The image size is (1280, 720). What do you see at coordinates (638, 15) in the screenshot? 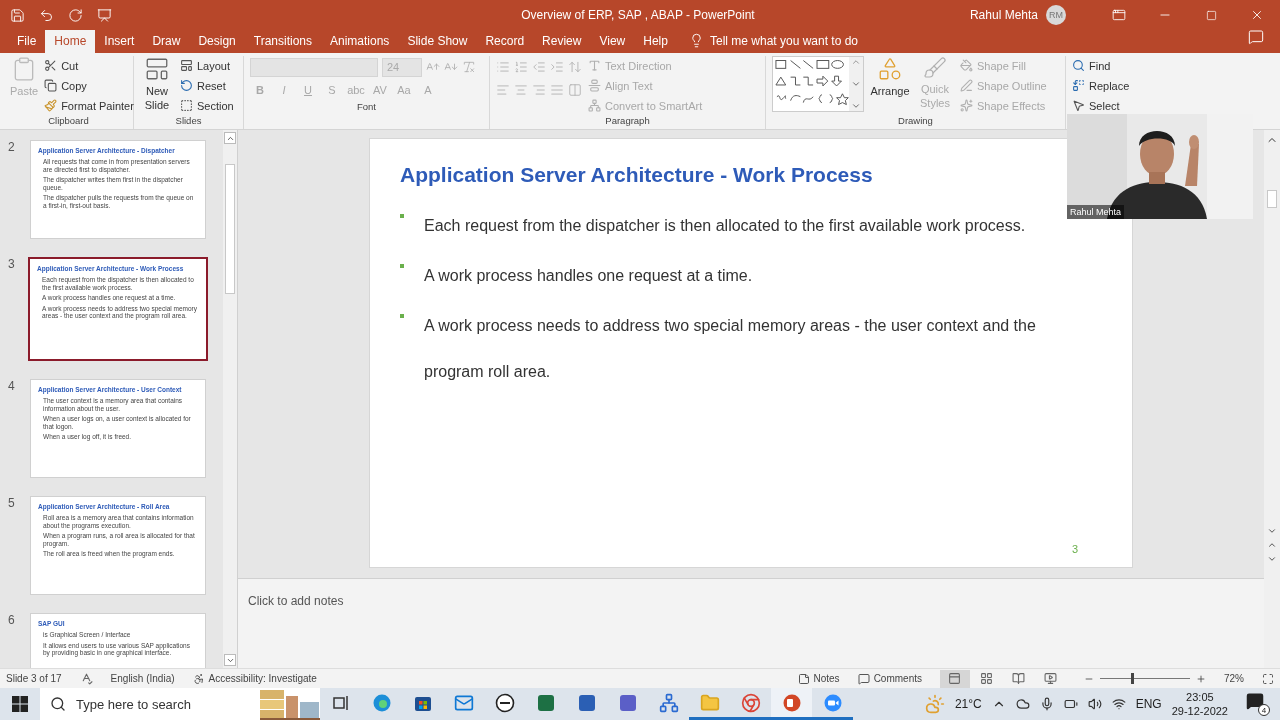
I see `window-title: Overview of ERP, SAP , ABAP - PowerPoint` at bounding box center [638, 15].